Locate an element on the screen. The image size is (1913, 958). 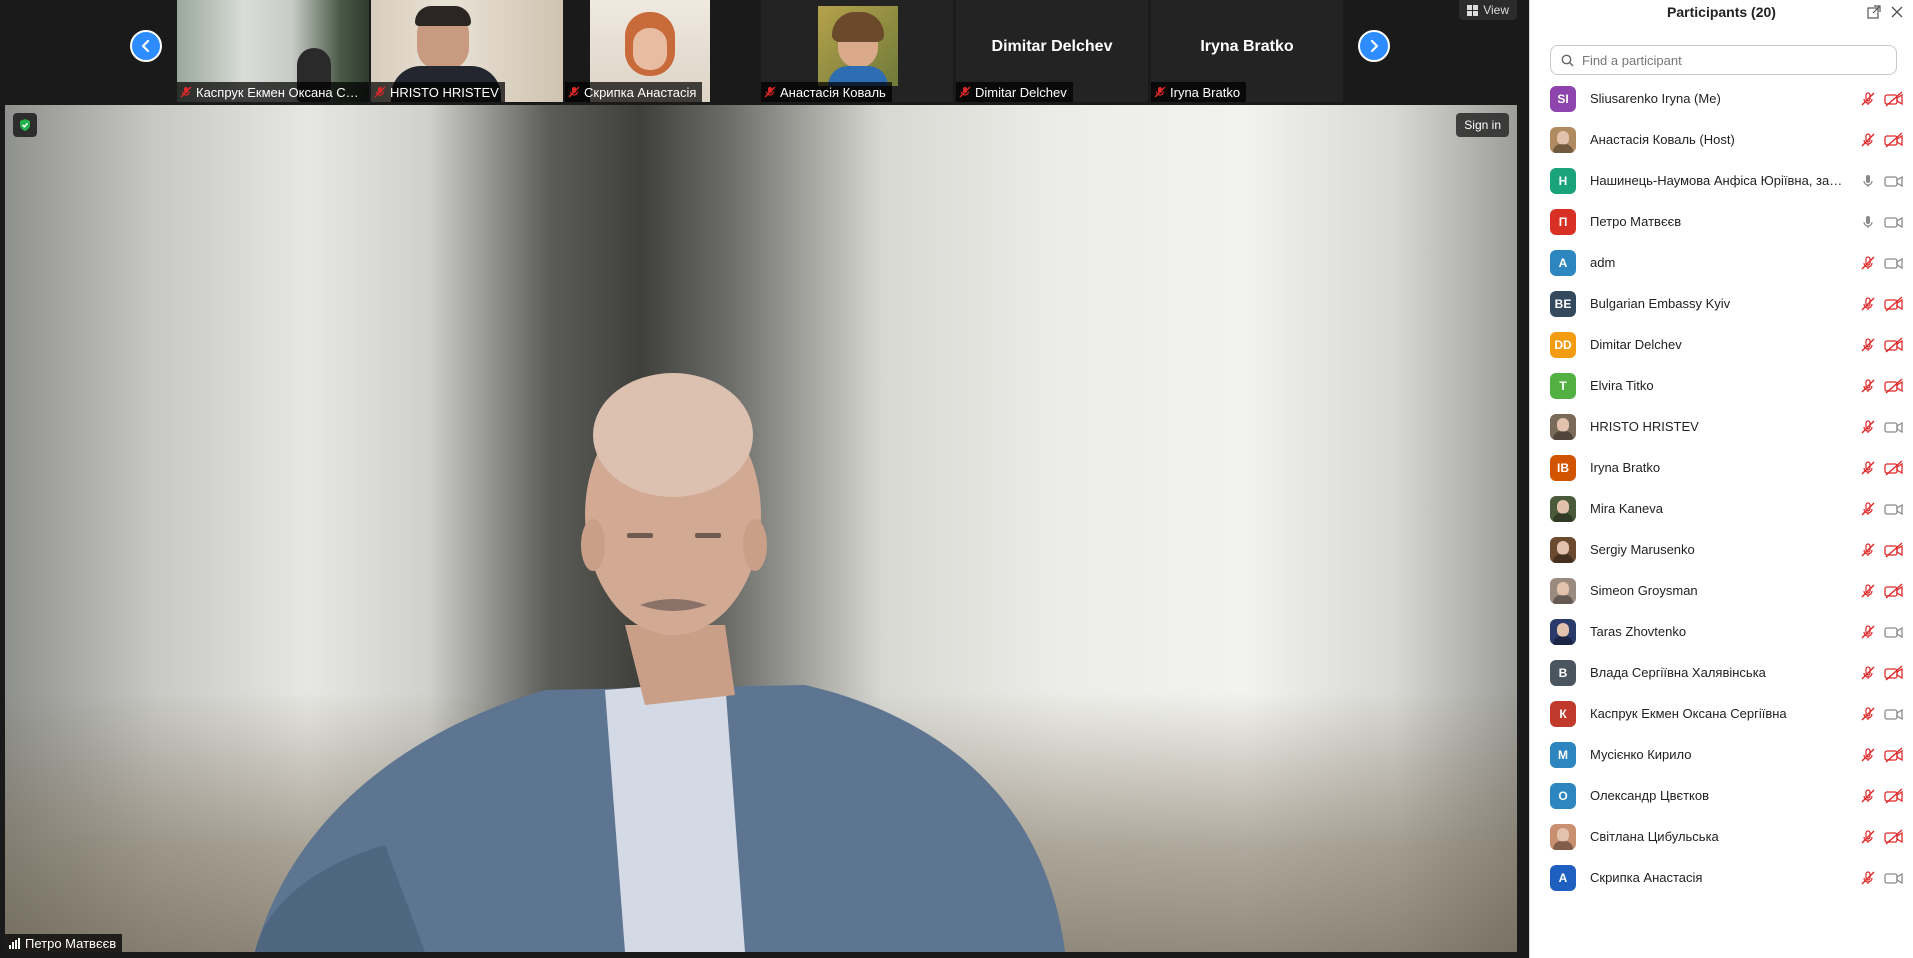
participant-row: IB Iryna Bratko is located at coordinates (1721, 467).